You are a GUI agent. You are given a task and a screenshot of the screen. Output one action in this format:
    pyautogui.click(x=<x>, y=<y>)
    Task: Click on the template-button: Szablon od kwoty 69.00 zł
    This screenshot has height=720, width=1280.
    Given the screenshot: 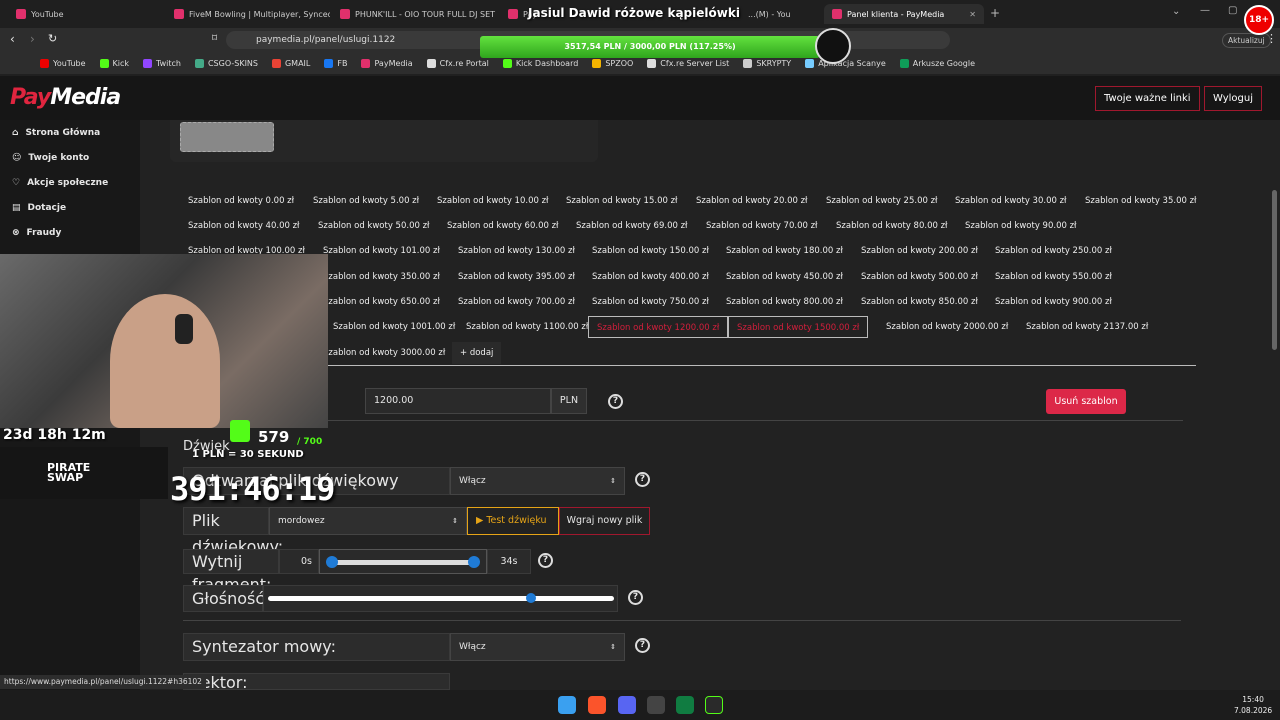 What is the action you would take?
    pyautogui.click(x=631, y=226)
    